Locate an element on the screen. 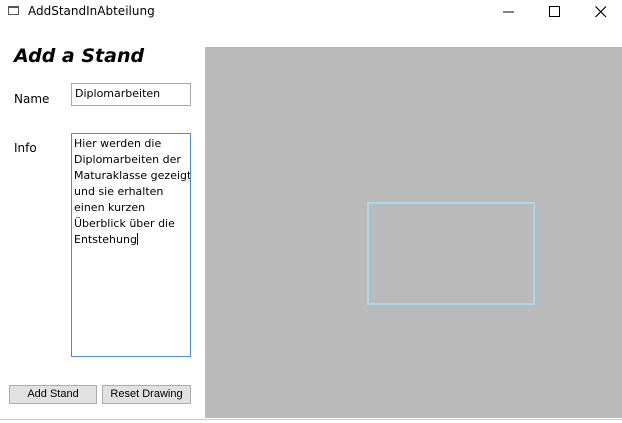  reset-drawing-button: Reset Drawing is located at coordinates (146, 394).